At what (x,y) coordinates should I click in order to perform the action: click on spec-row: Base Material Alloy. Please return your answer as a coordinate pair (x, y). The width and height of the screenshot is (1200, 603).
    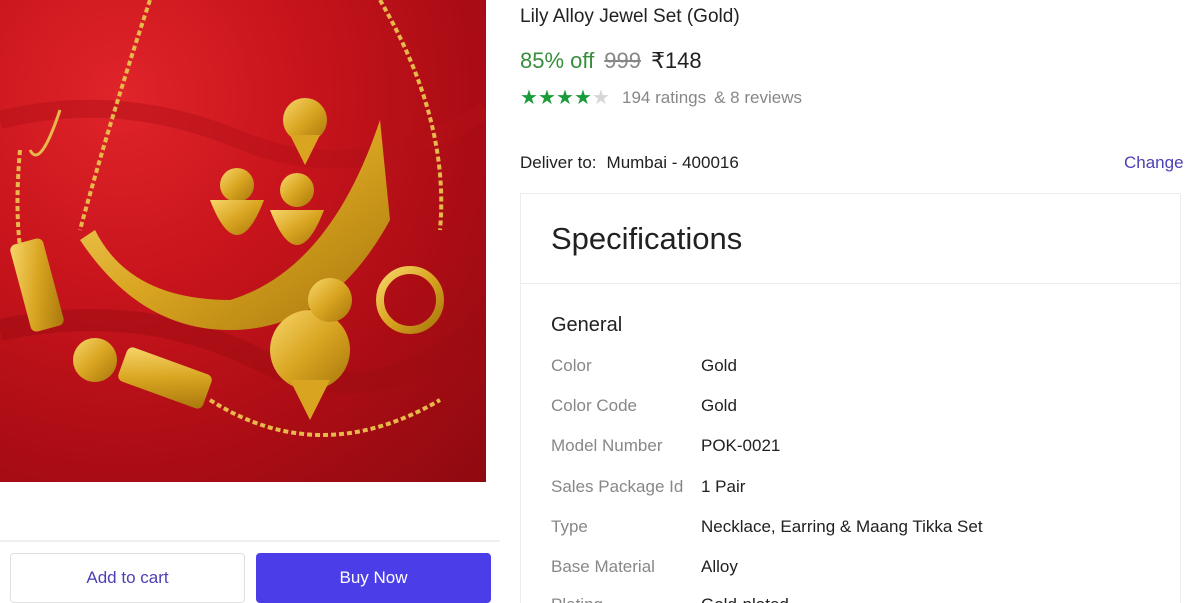
    Looking at the image, I should click on (644, 567).